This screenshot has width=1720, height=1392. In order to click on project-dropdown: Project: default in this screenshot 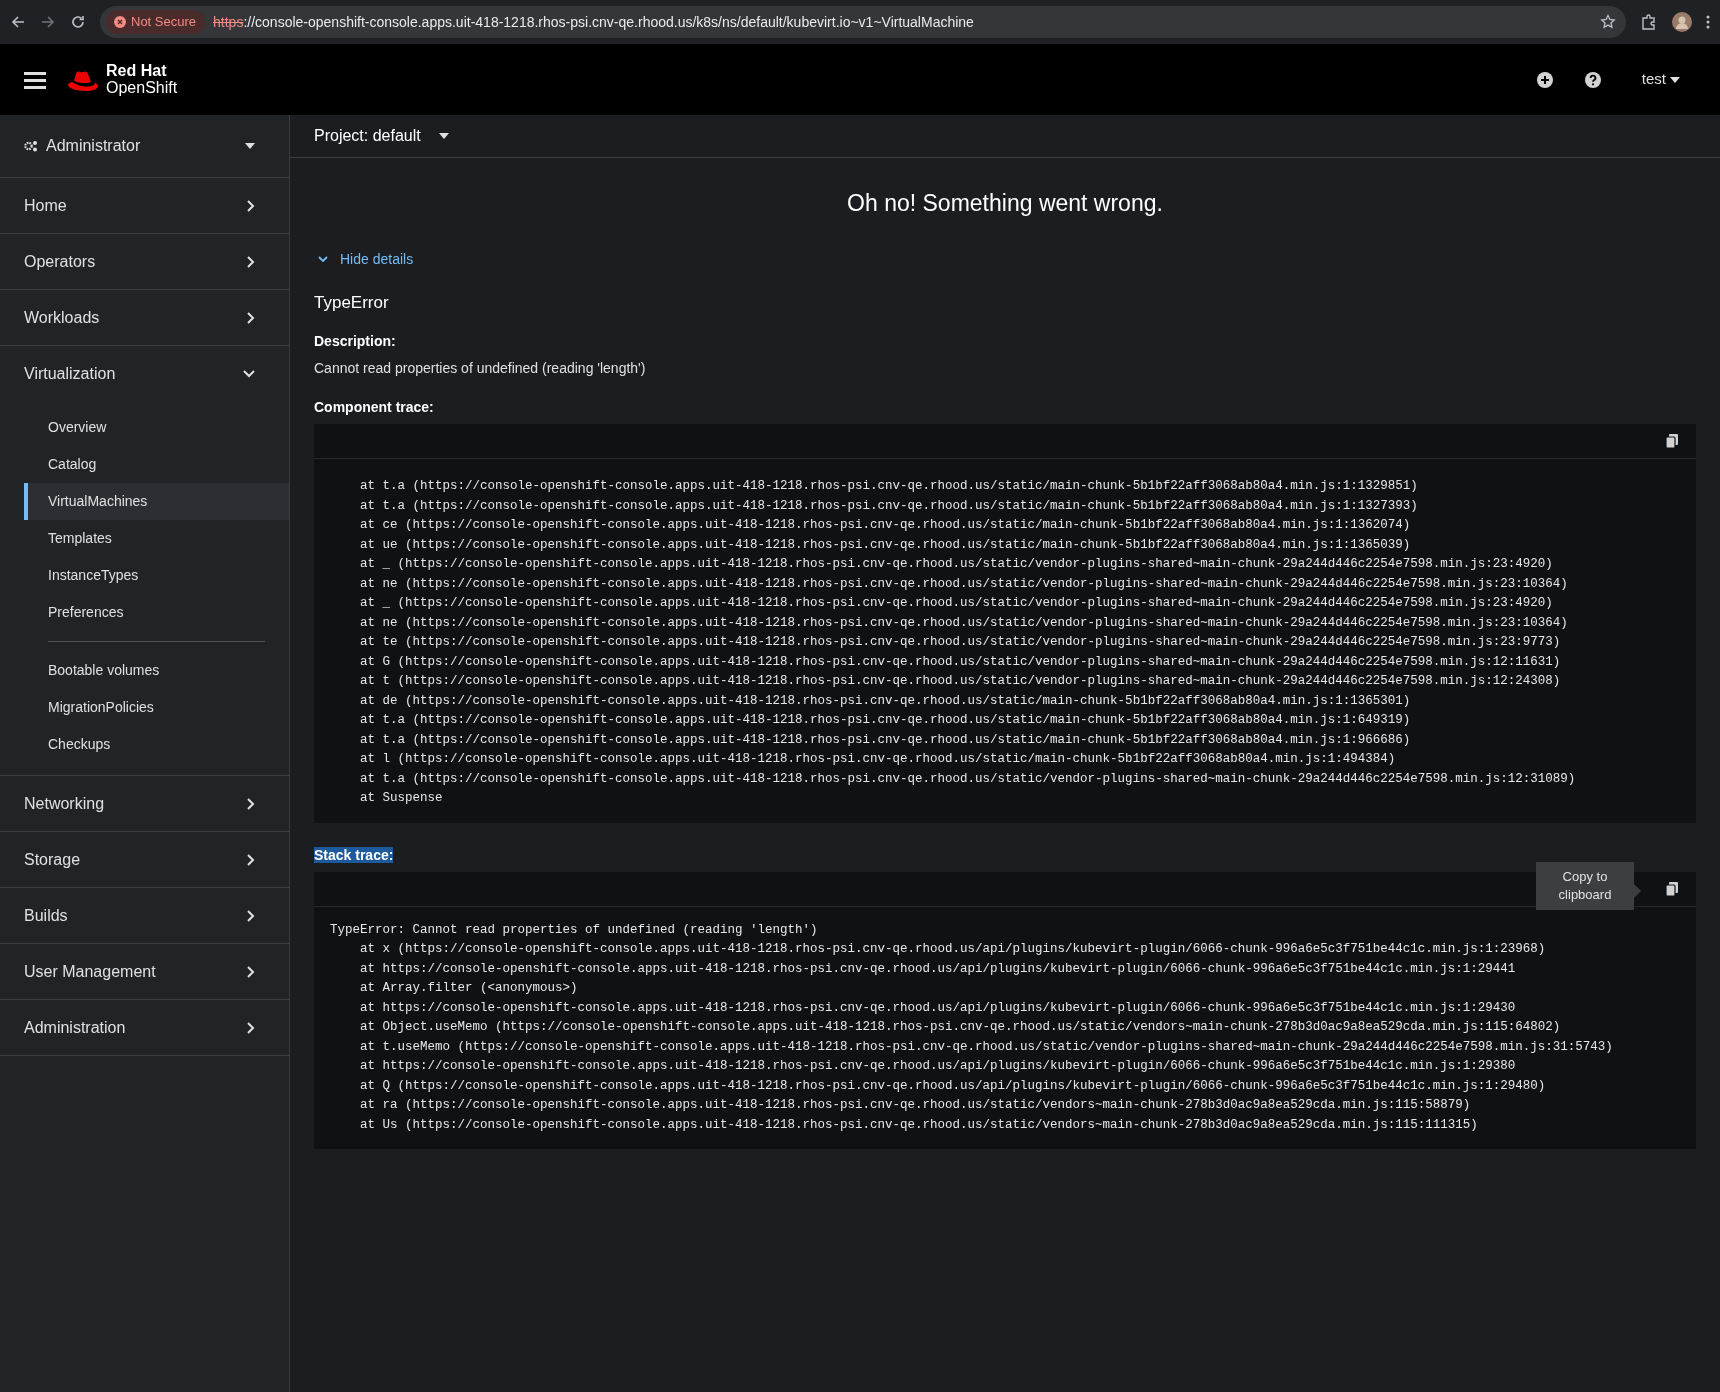, I will do `click(381, 136)`.